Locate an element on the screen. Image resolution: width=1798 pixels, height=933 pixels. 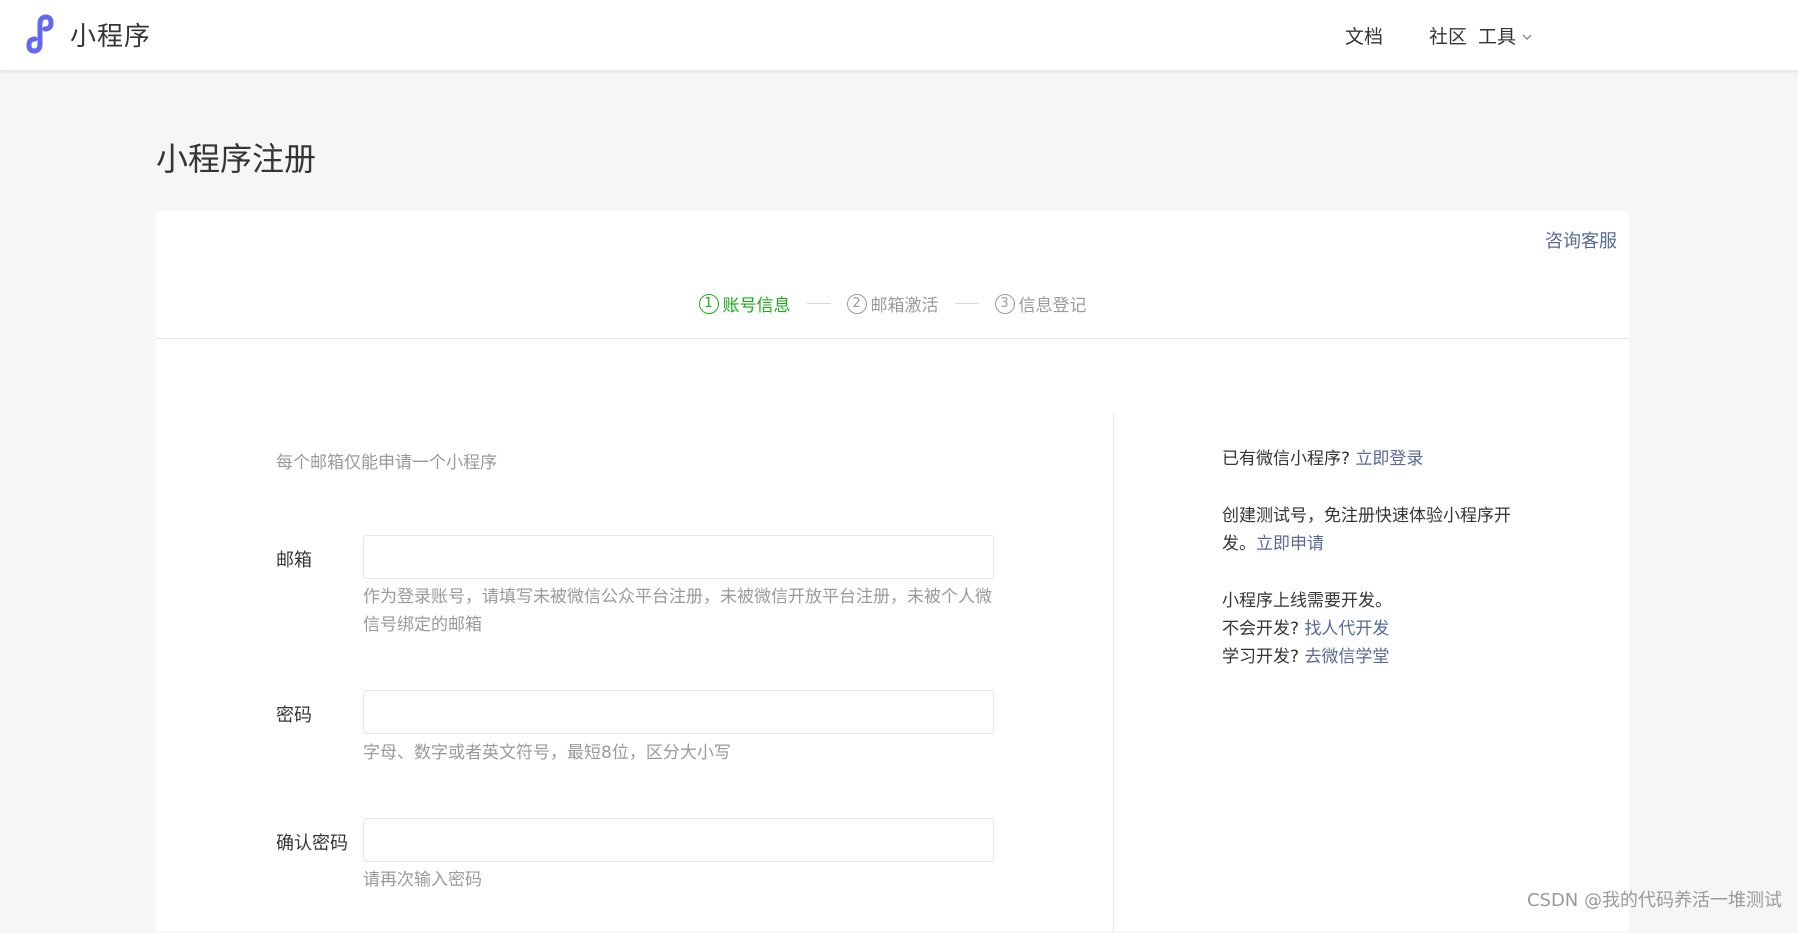
confirm-password-label: 确认密码 is located at coordinates (312, 843).